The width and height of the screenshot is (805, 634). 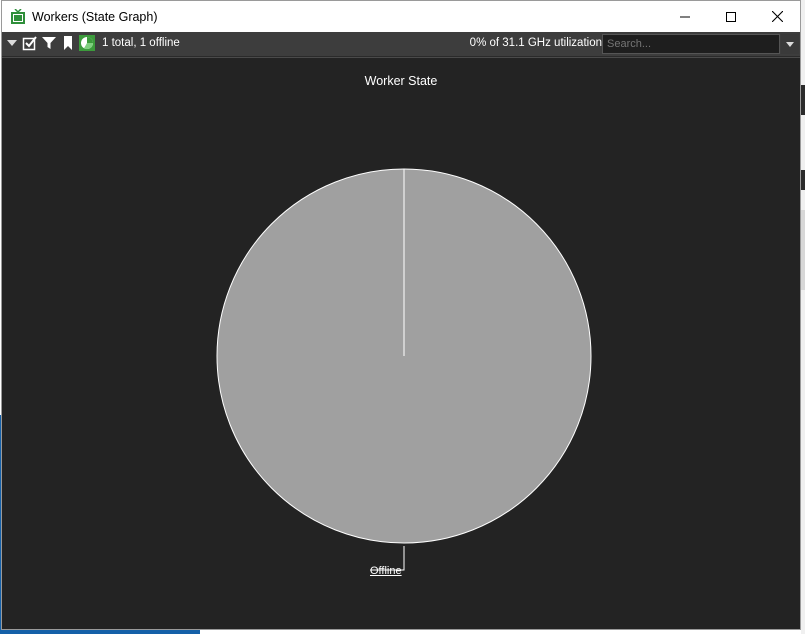 I want to click on dropdown-icon, so click(x=12, y=43).